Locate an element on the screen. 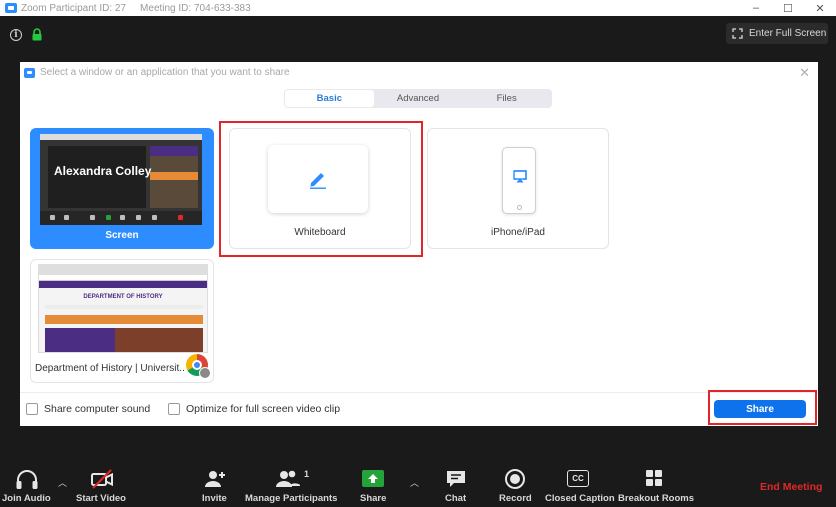 The image size is (836, 507). optimize-video-label: Optimize for full screen video clip is located at coordinates (263, 409).